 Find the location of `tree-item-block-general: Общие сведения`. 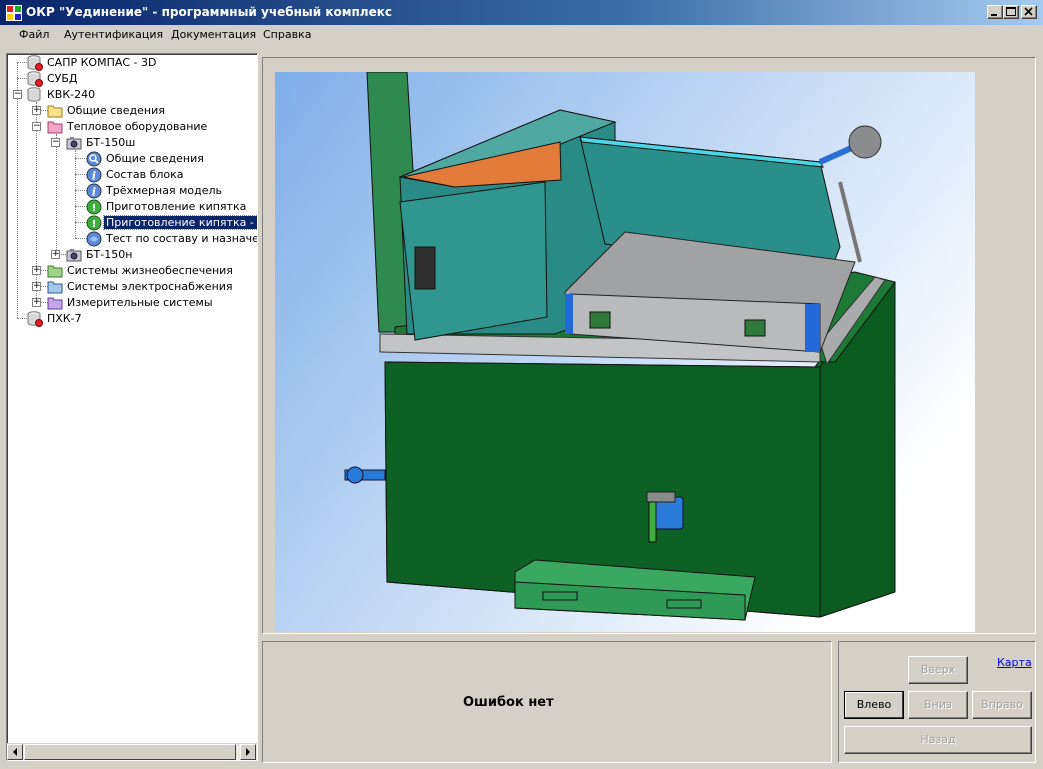

tree-item-block-general: Общие сведения is located at coordinates (132, 159).